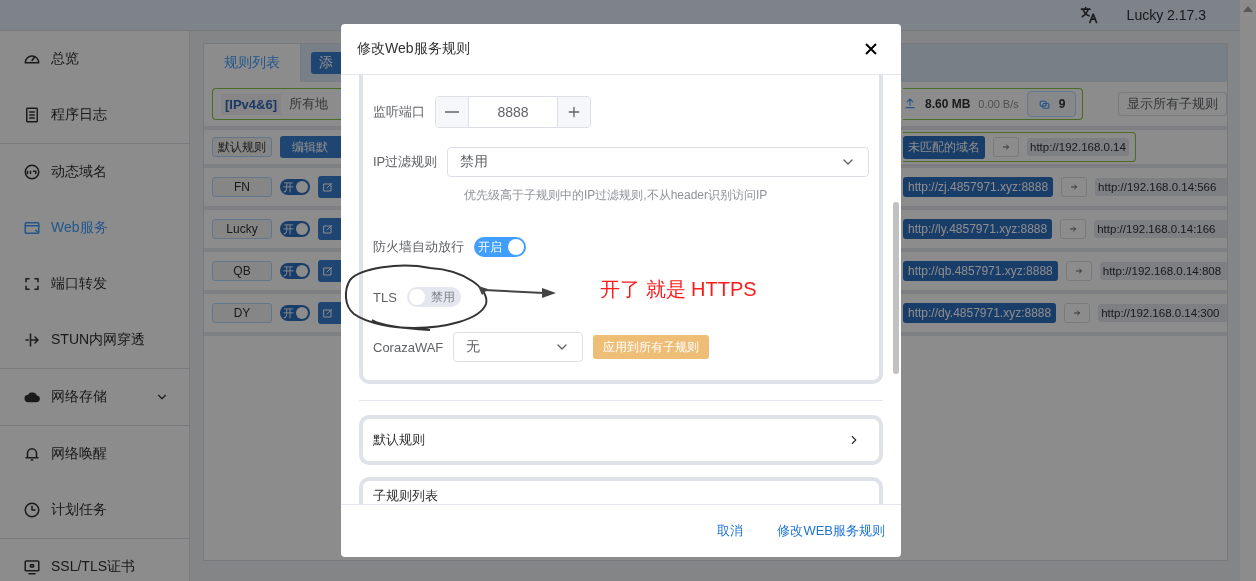  What do you see at coordinates (896, 288) in the screenshot?
I see `scrollbar-thumb` at bounding box center [896, 288].